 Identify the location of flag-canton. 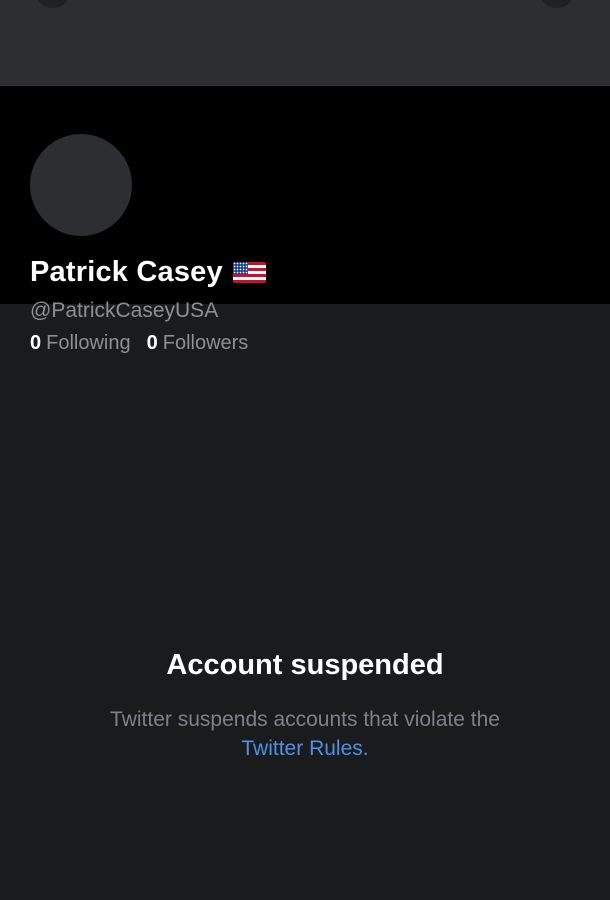
(240, 267).